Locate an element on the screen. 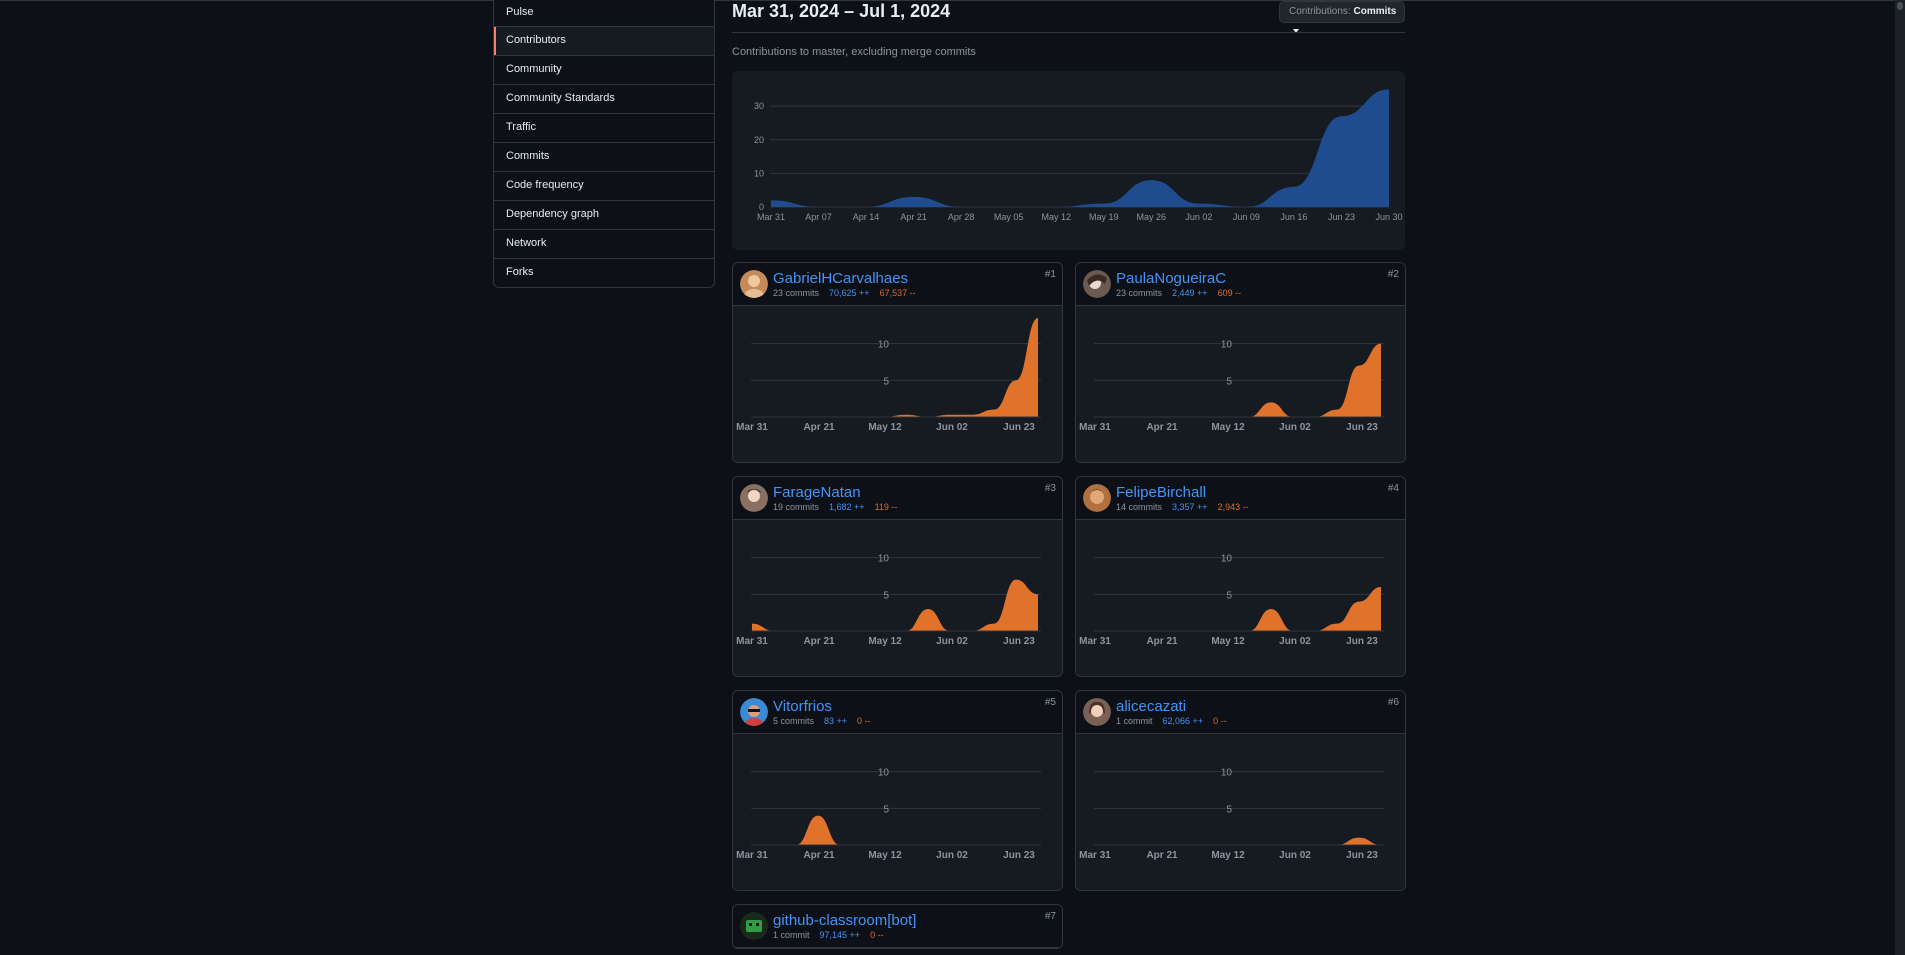 This screenshot has width=1905, height=955. contributor-chart-svg: 5 10 Mar 31 Apr 21 May 12 Jun 02 Jun 23 is located at coordinates (888, 375).